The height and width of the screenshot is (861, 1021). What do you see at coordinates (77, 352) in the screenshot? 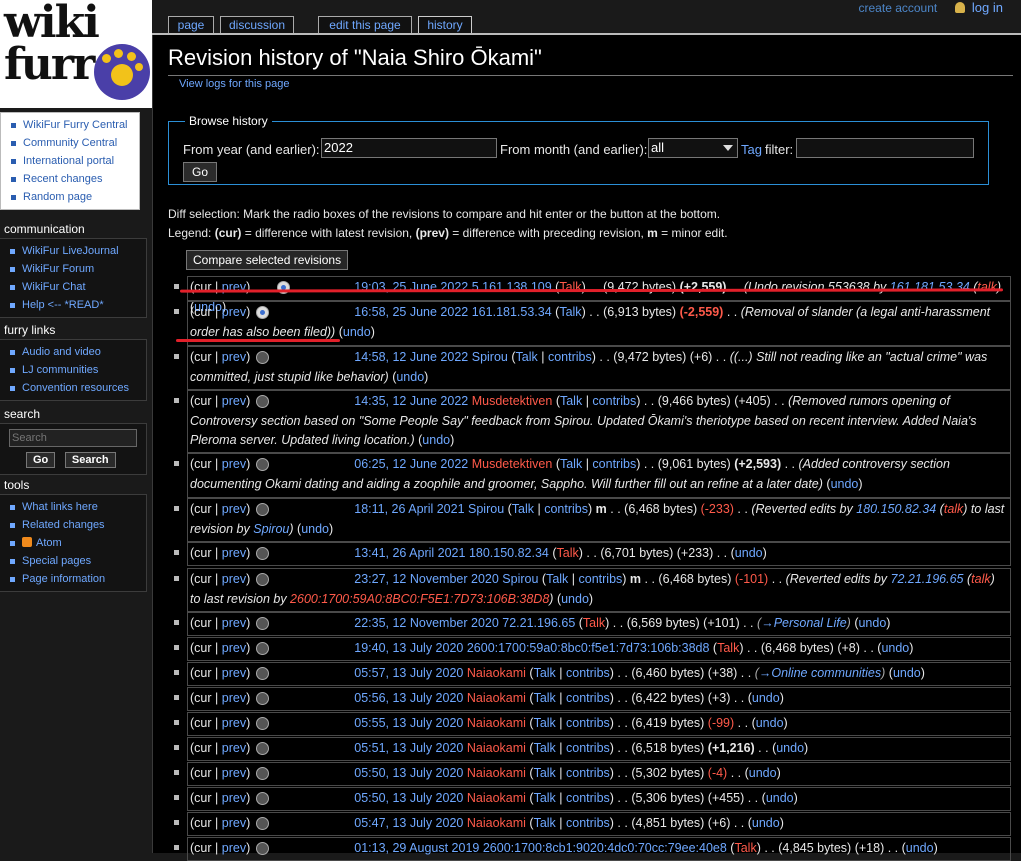
I see `sidebar-item-audio-and-video: Audio and video` at bounding box center [77, 352].